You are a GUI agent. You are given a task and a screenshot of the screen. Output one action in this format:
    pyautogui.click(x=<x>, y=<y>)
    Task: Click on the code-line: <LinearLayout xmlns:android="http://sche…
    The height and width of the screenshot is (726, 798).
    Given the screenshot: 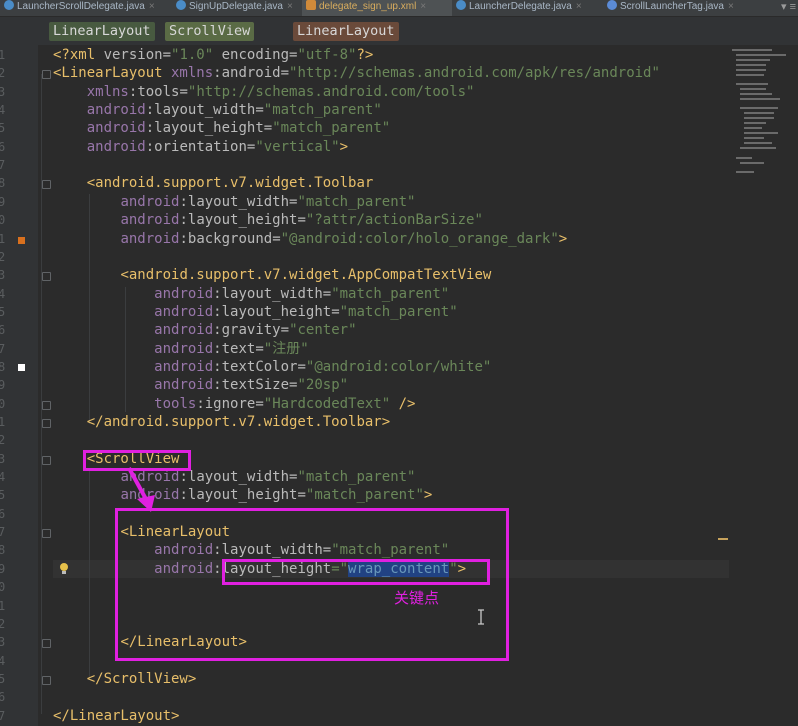 What is the action you would take?
    pyautogui.click(x=356, y=73)
    